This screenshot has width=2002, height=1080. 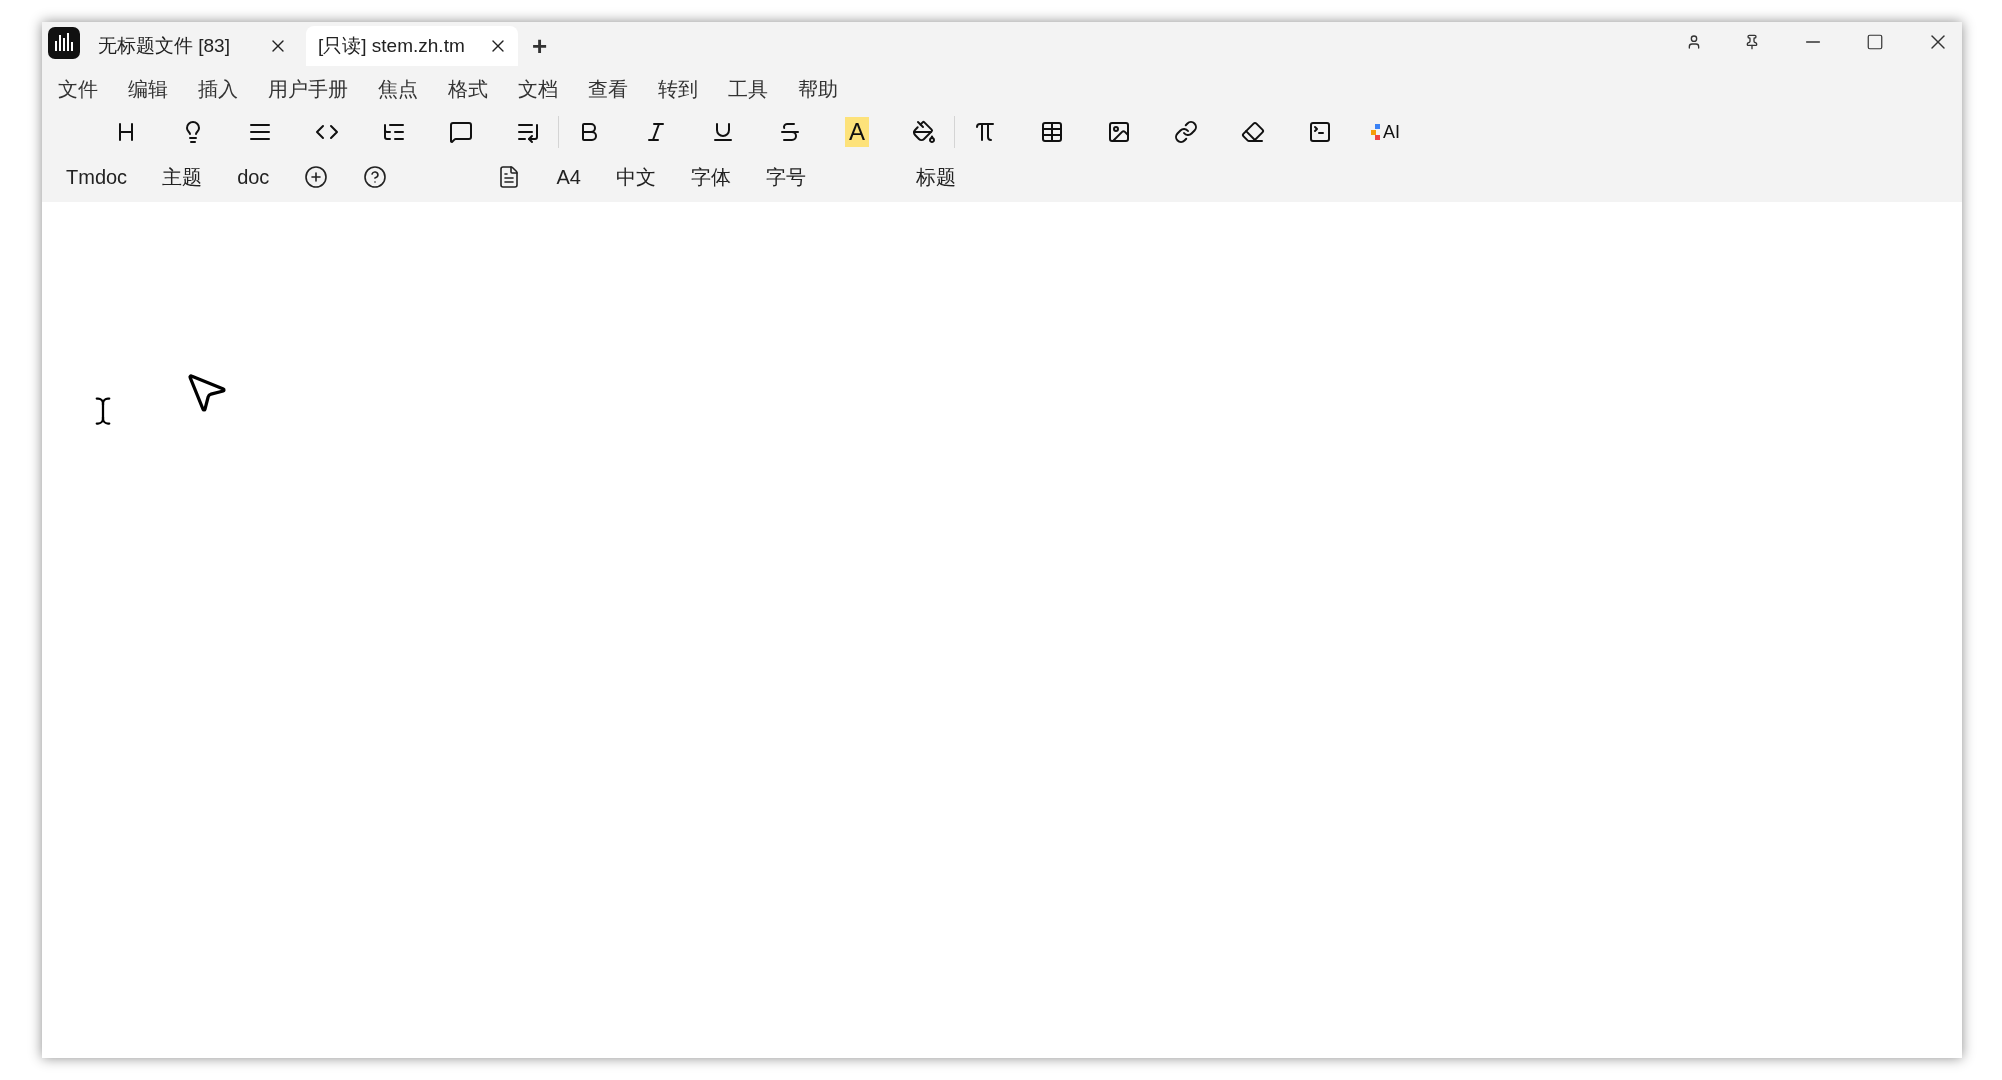 I want to click on menu-item: 格式, so click(x=468, y=89).